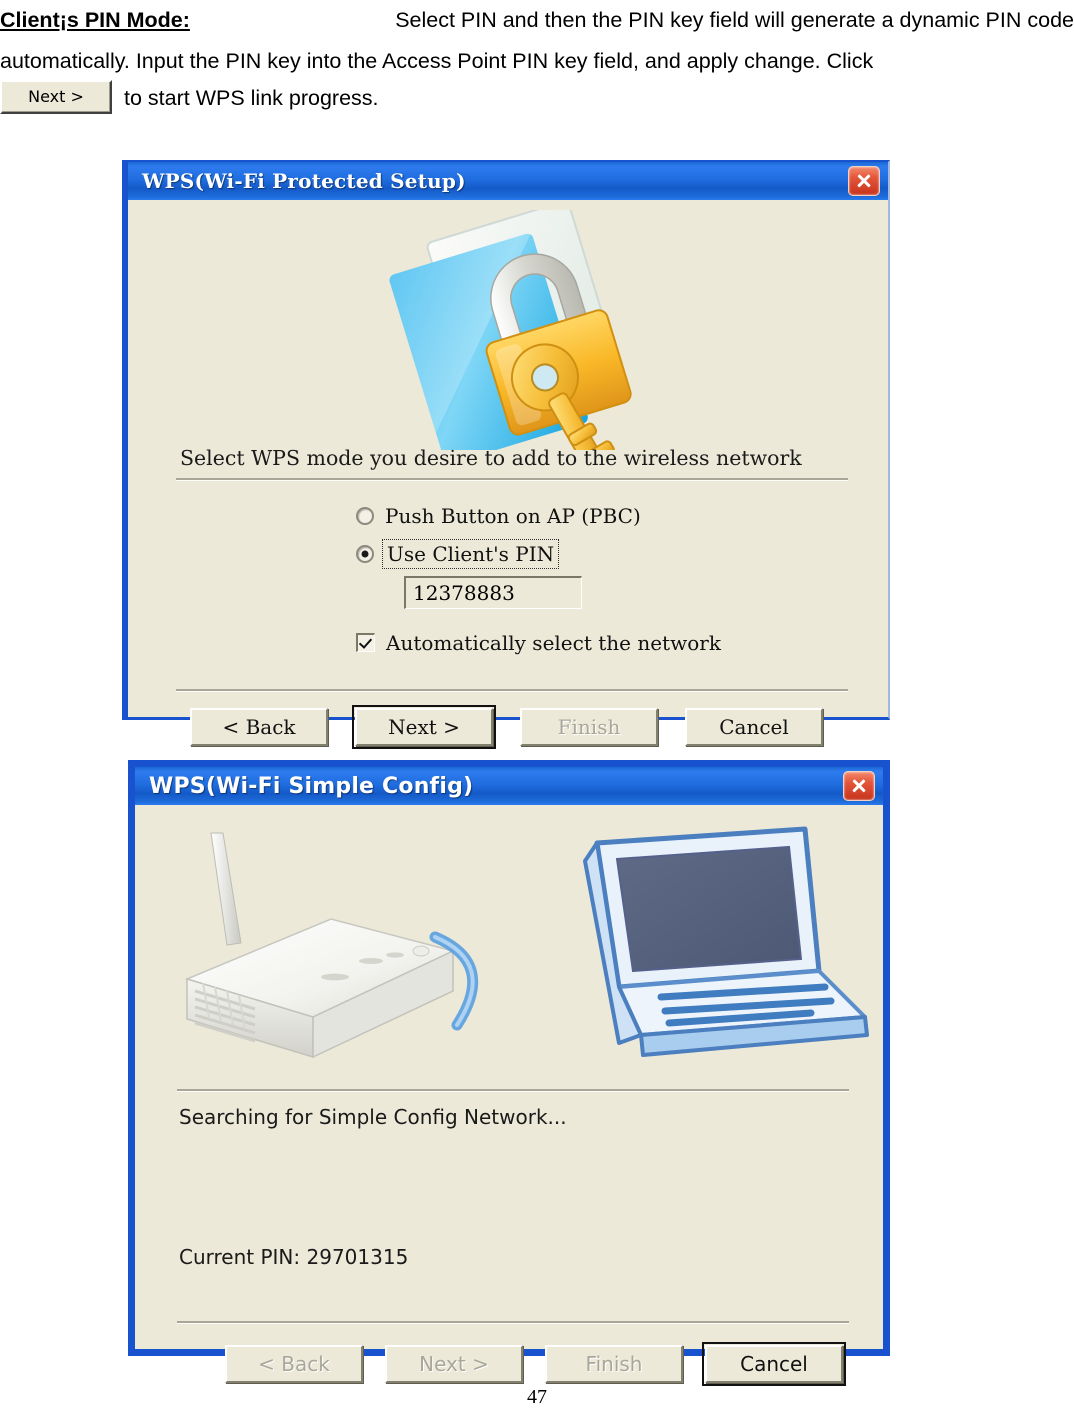 The height and width of the screenshot is (1425, 1074). I want to click on router-laptop-illustration, so click(509, 938).